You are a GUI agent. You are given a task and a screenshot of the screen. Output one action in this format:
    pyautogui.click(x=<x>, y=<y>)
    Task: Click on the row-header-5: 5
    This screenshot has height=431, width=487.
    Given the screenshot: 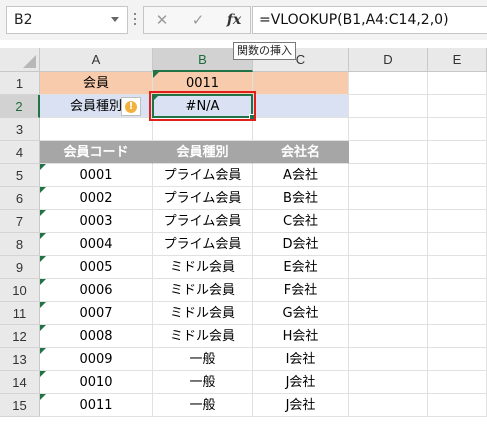 What is the action you would take?
    pyautogui.click(x=20, y=175)
    